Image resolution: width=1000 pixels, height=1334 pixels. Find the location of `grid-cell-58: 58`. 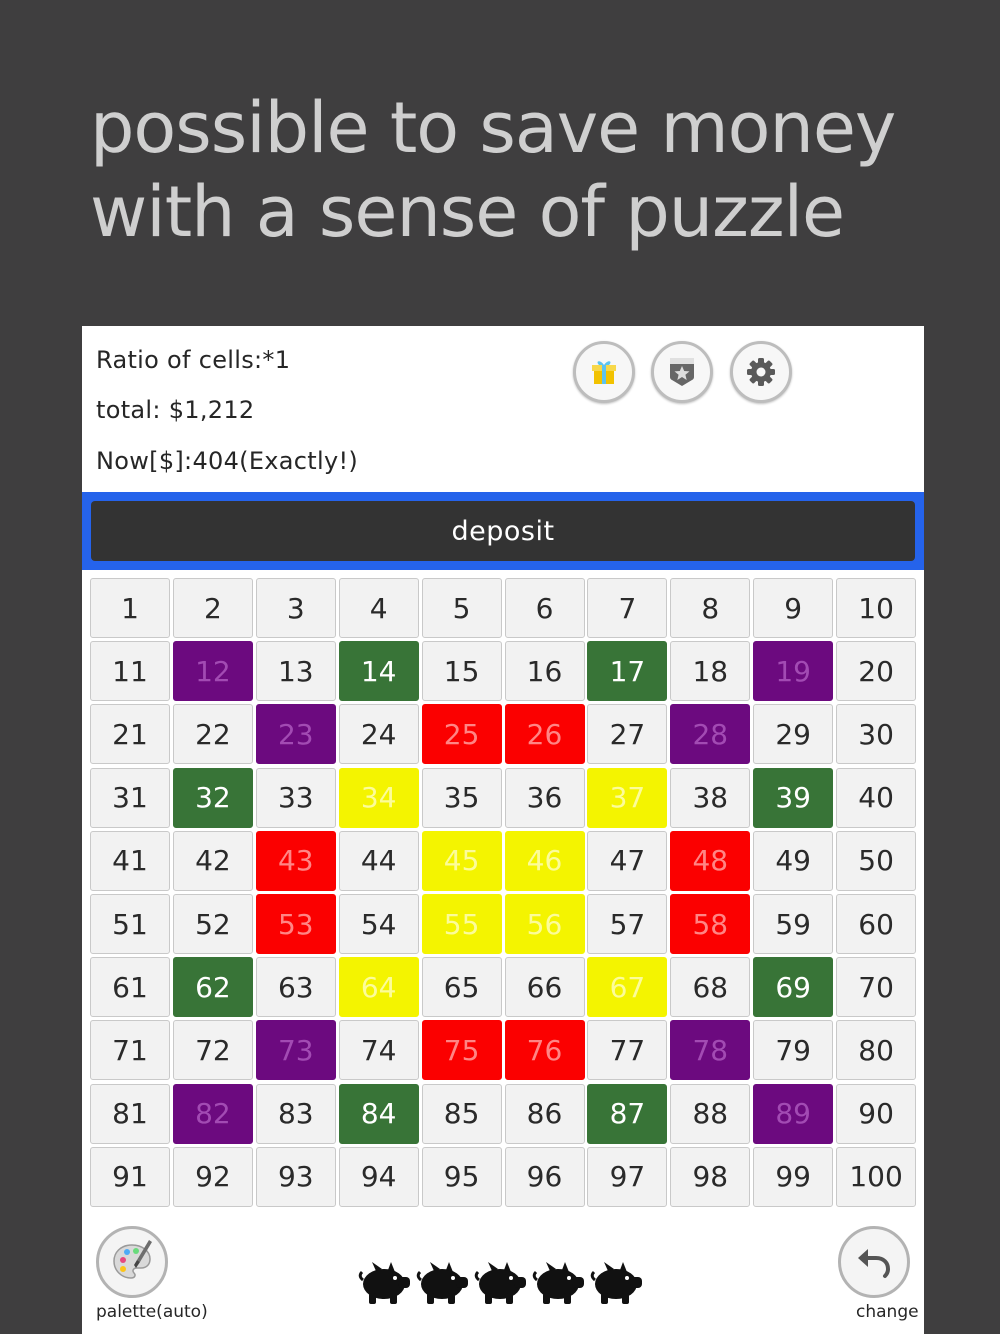

grid-cell-58: 58 is located at coordinates (710, 924).